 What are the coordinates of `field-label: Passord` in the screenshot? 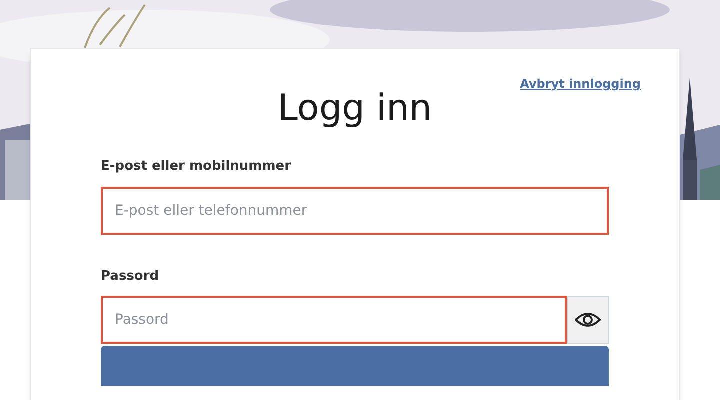 It's located at (130, 277).